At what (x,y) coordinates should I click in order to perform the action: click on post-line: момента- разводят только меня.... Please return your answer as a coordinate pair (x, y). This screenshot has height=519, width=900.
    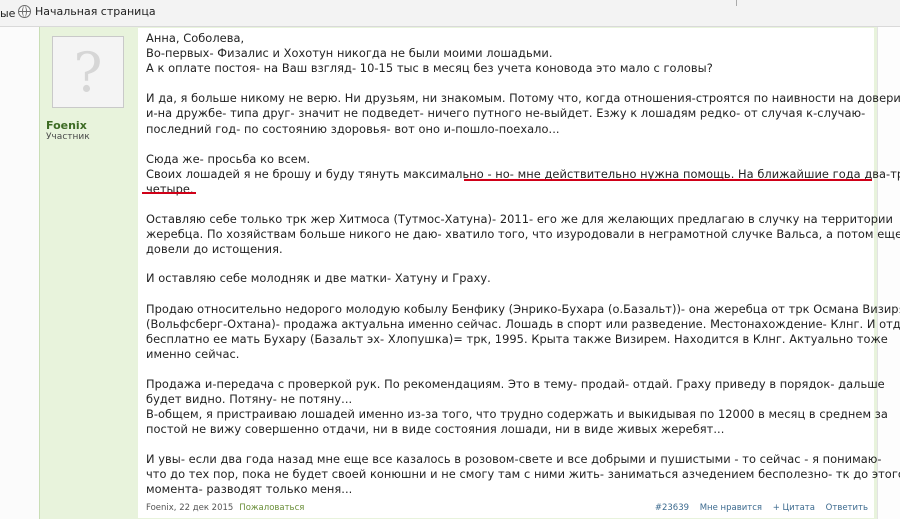
    Looking at the image, I should click on (249, 489).